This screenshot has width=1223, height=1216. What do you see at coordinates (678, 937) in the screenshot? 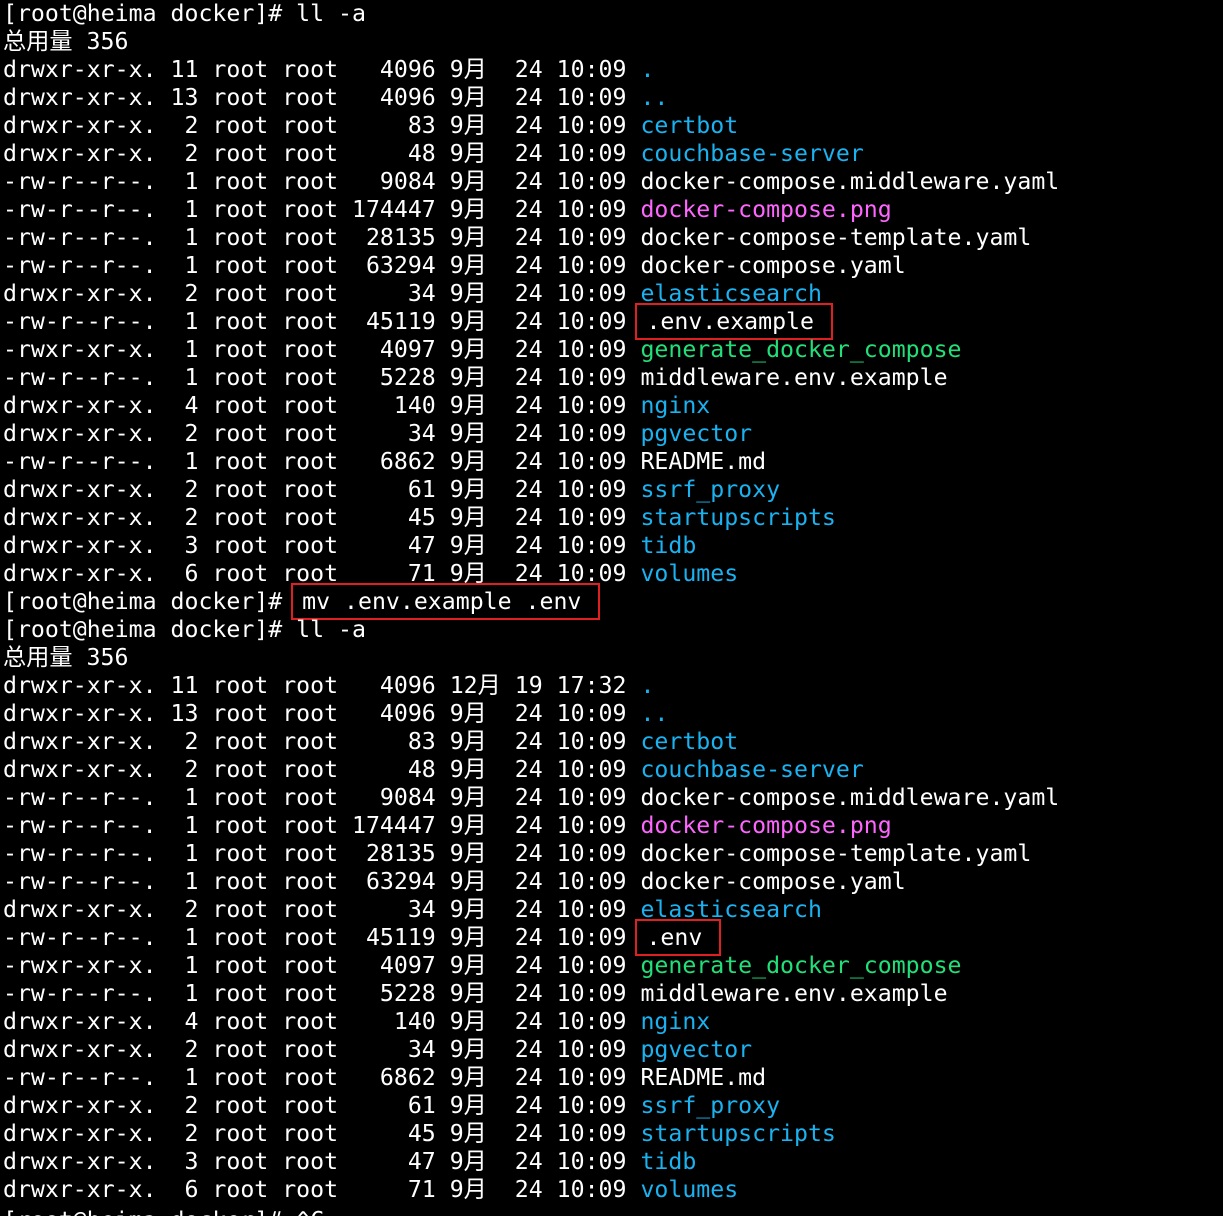
I see `highlighted-filename: .env` at bounding box center [678, 937].